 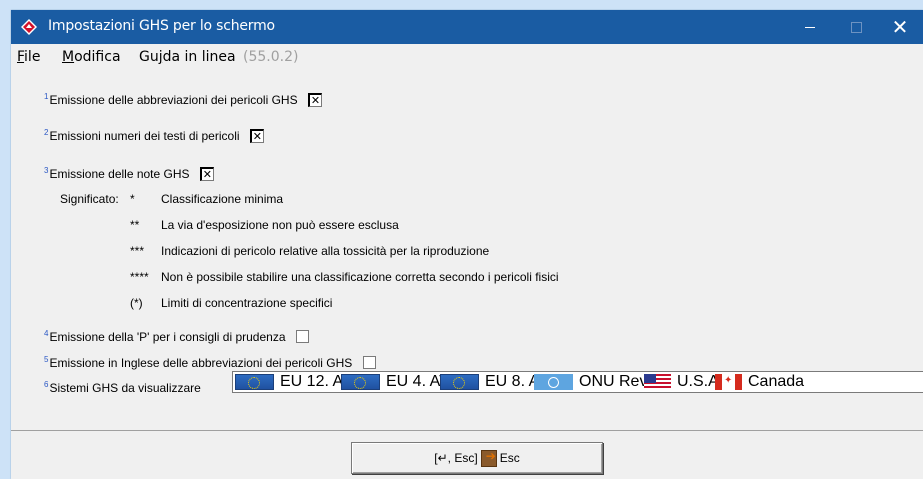 What do you see at coordinates (46, 384) in the screenshot?
I see `footnote-number: 6` at bounding box center [46, 384].